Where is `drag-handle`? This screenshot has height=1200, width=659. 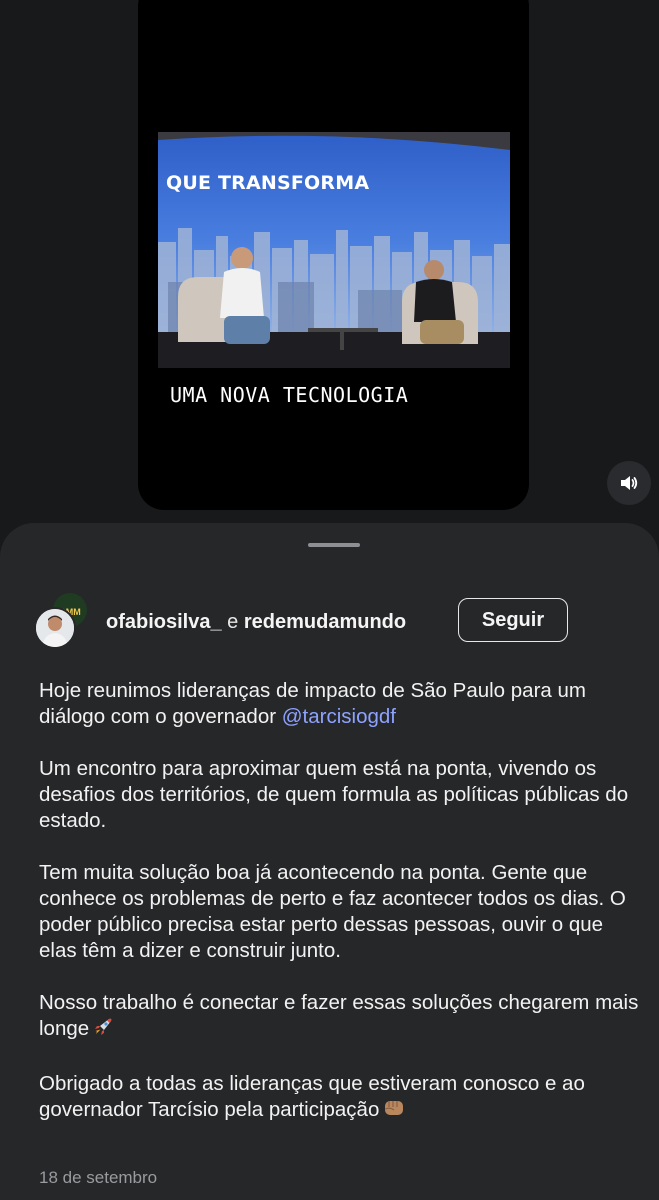
drag-handle is located at coordinates (334, 545).